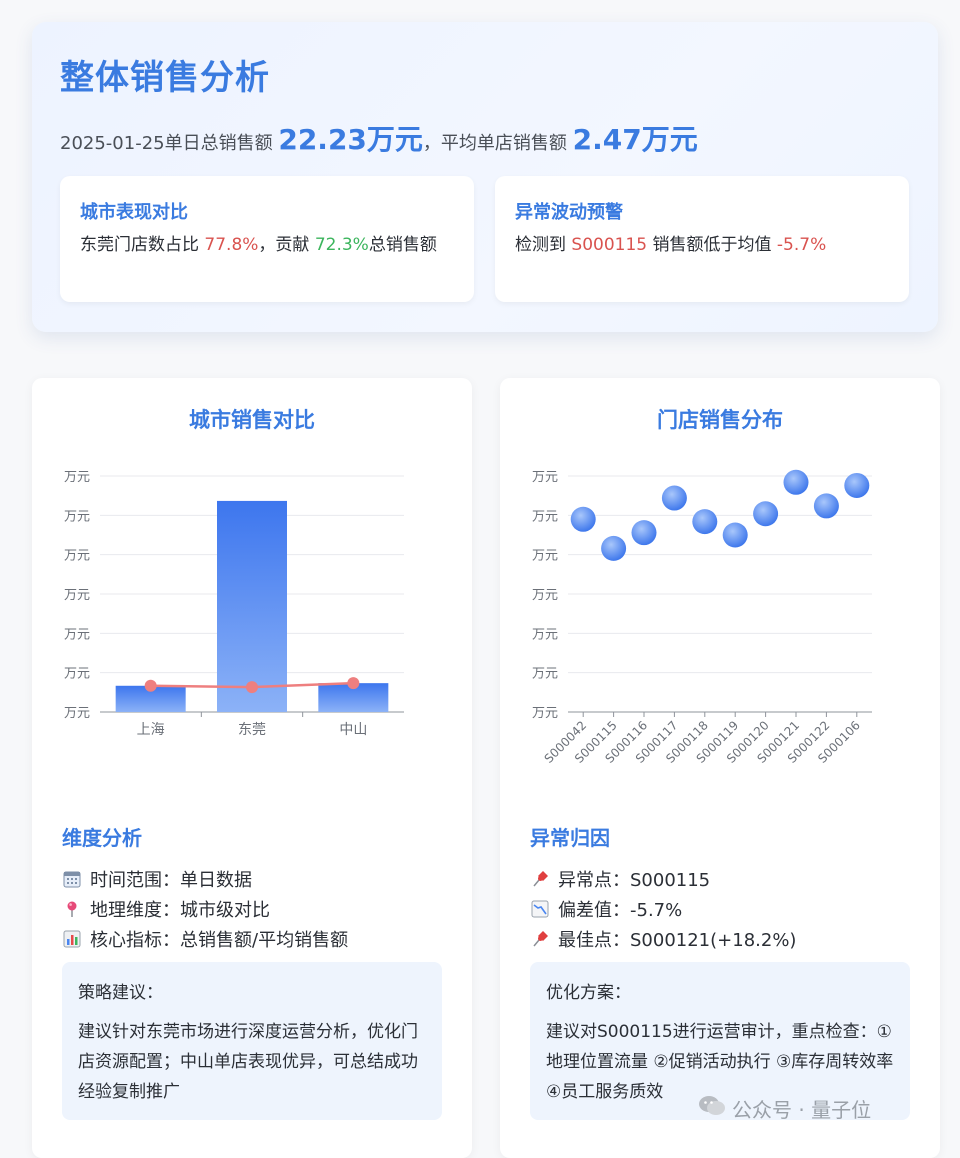 The width and height of the screenshot is (960, 1158). I want to click on strategy-title: 策略建议：, so click(120, 993).